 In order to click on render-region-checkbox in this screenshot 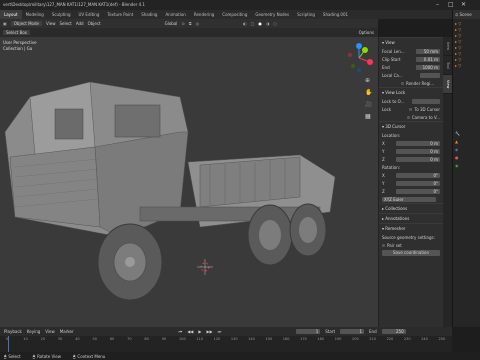, I will do `click(402, 83)`.